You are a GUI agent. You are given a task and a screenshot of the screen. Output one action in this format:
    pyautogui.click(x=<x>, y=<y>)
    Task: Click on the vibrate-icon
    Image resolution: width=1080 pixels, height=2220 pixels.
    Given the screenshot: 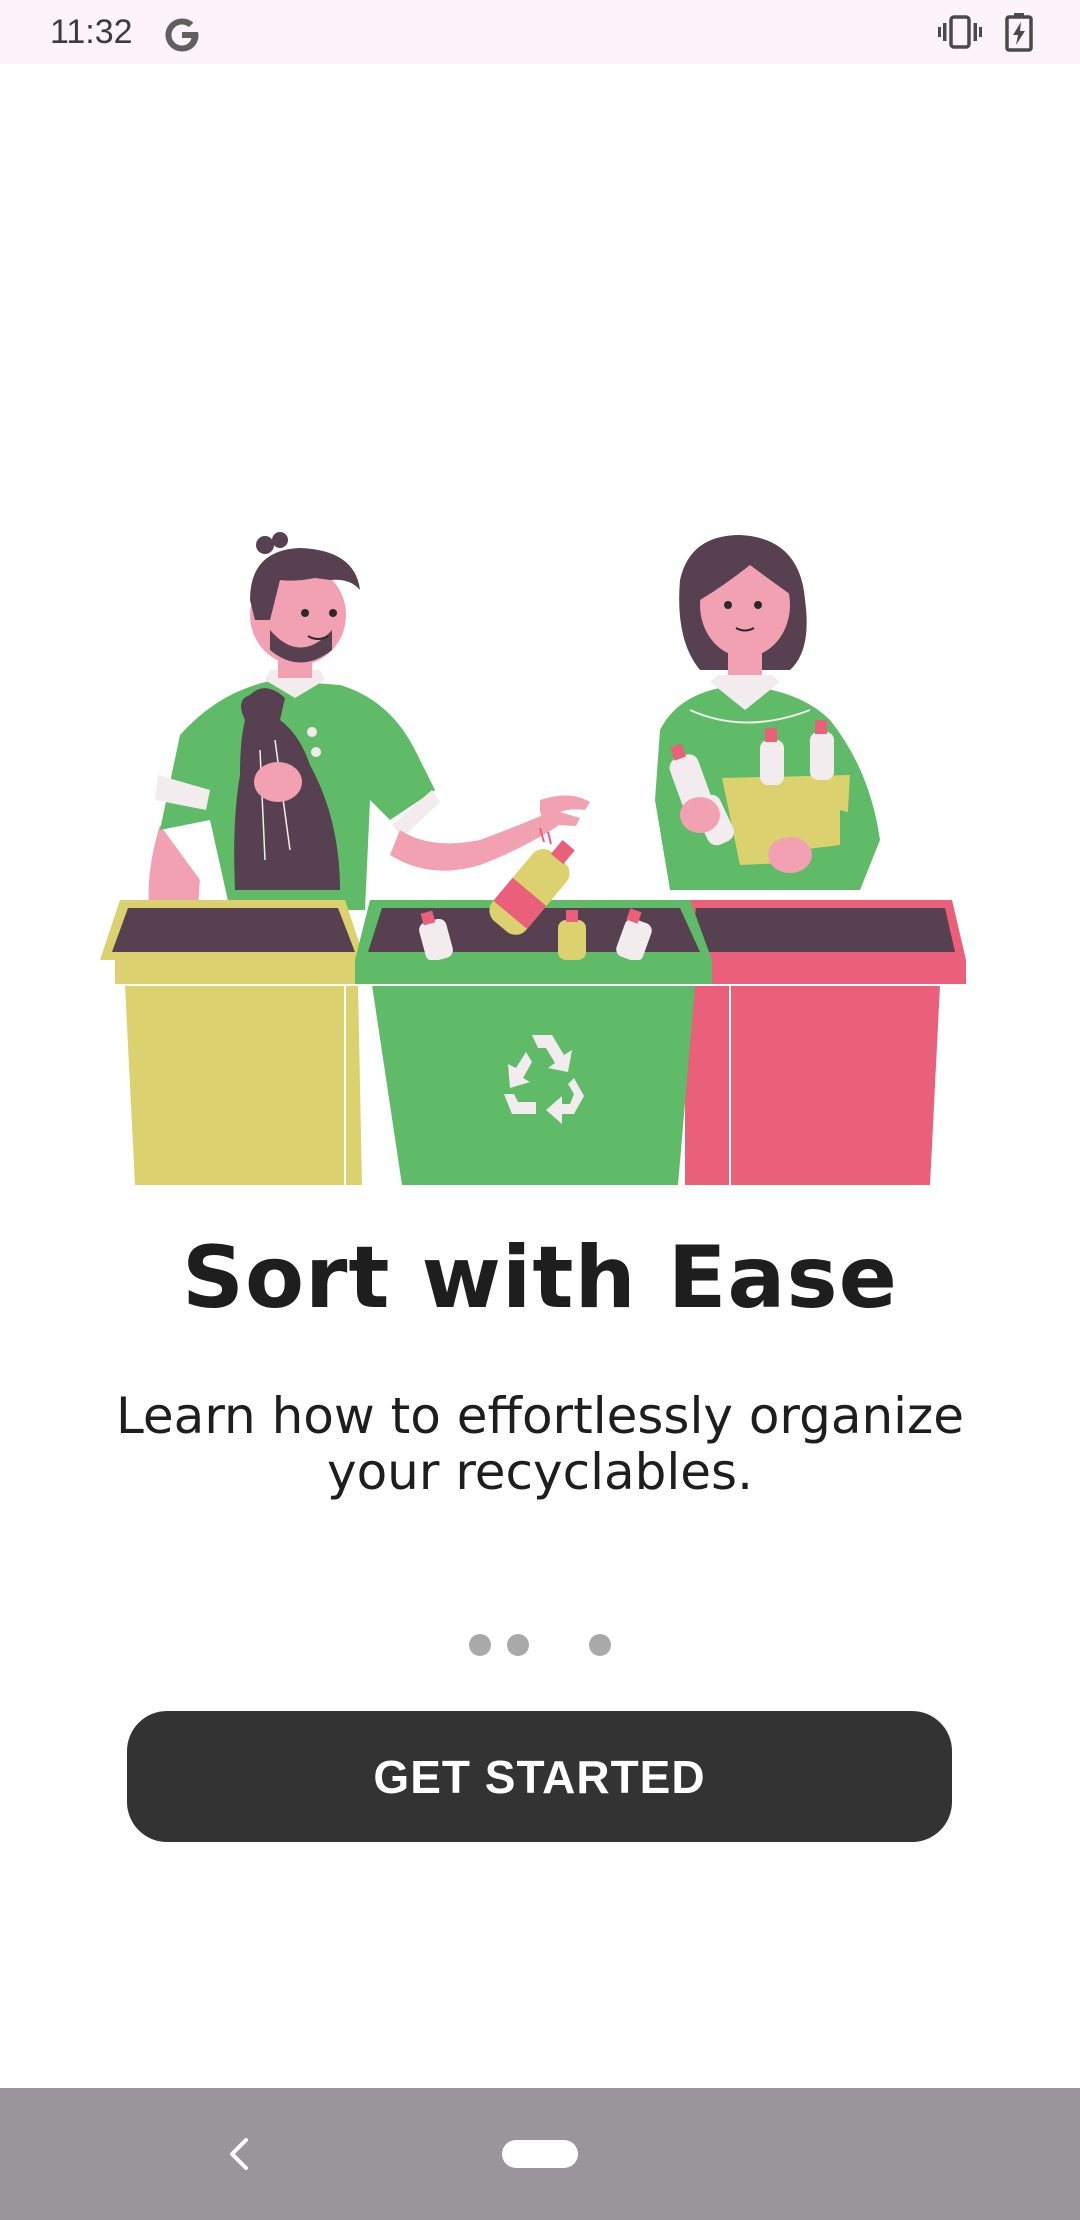 What is the action you would take?
    pyautogui.click(x=960, y=32)
    